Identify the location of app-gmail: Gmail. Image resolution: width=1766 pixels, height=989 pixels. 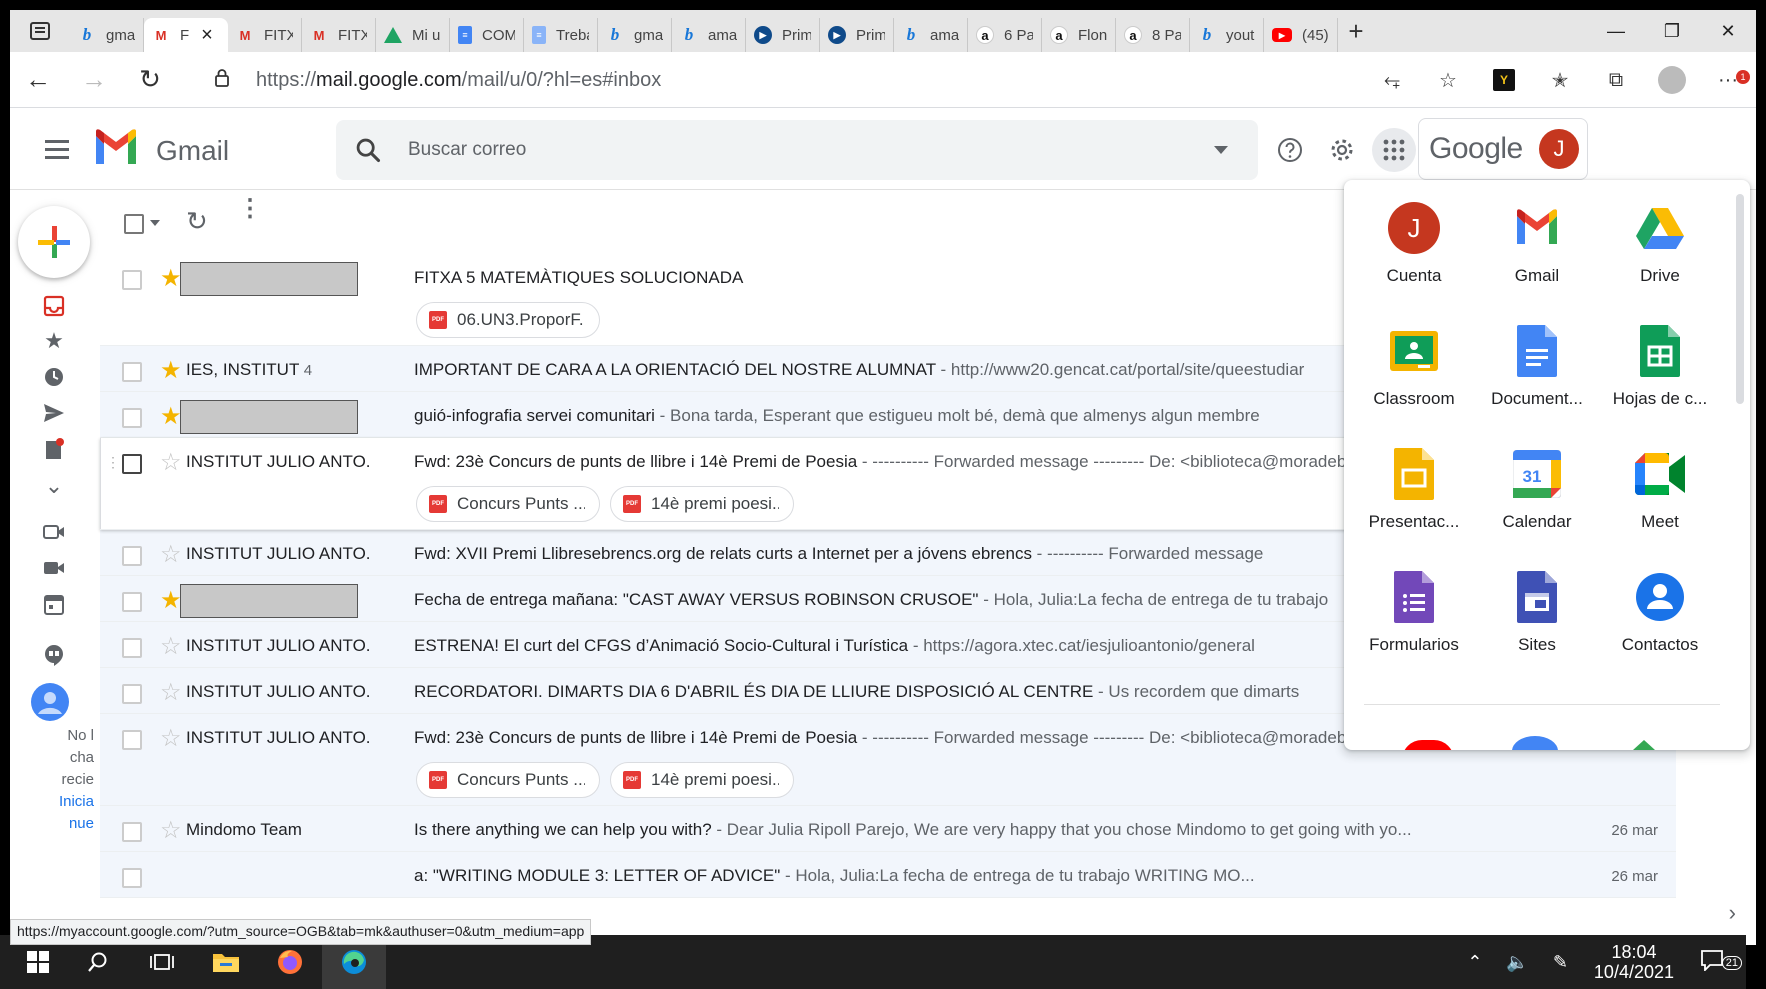
(1537, 237).